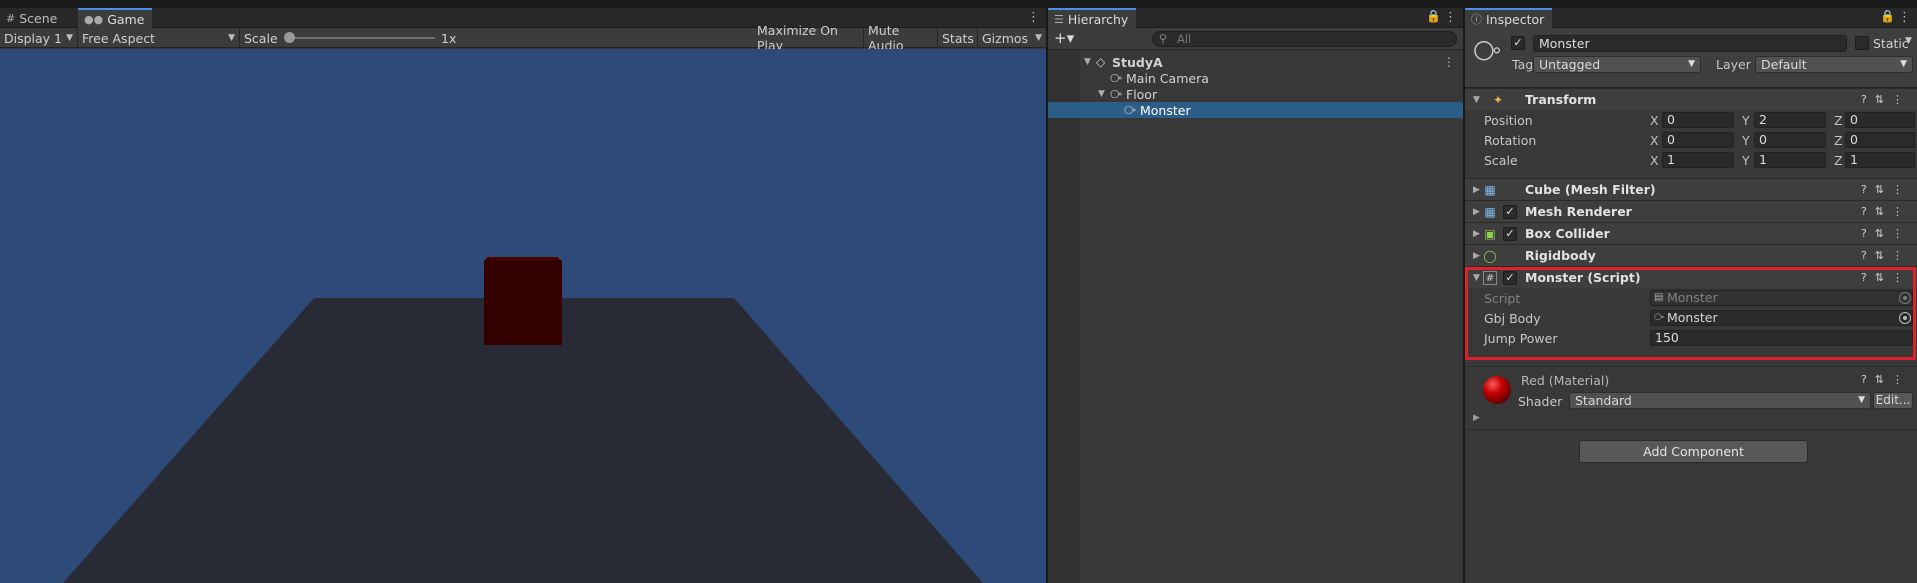  I want to click on gbj-body-row: Gbj Body ⧂ Monster, so click(1691, 318).